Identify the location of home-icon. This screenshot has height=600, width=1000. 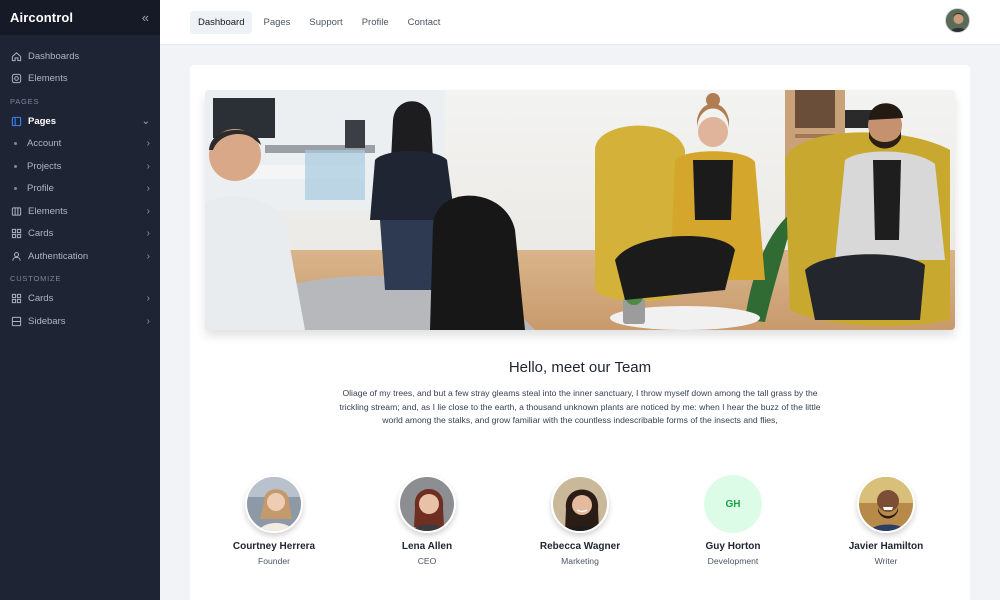
(16, 56).